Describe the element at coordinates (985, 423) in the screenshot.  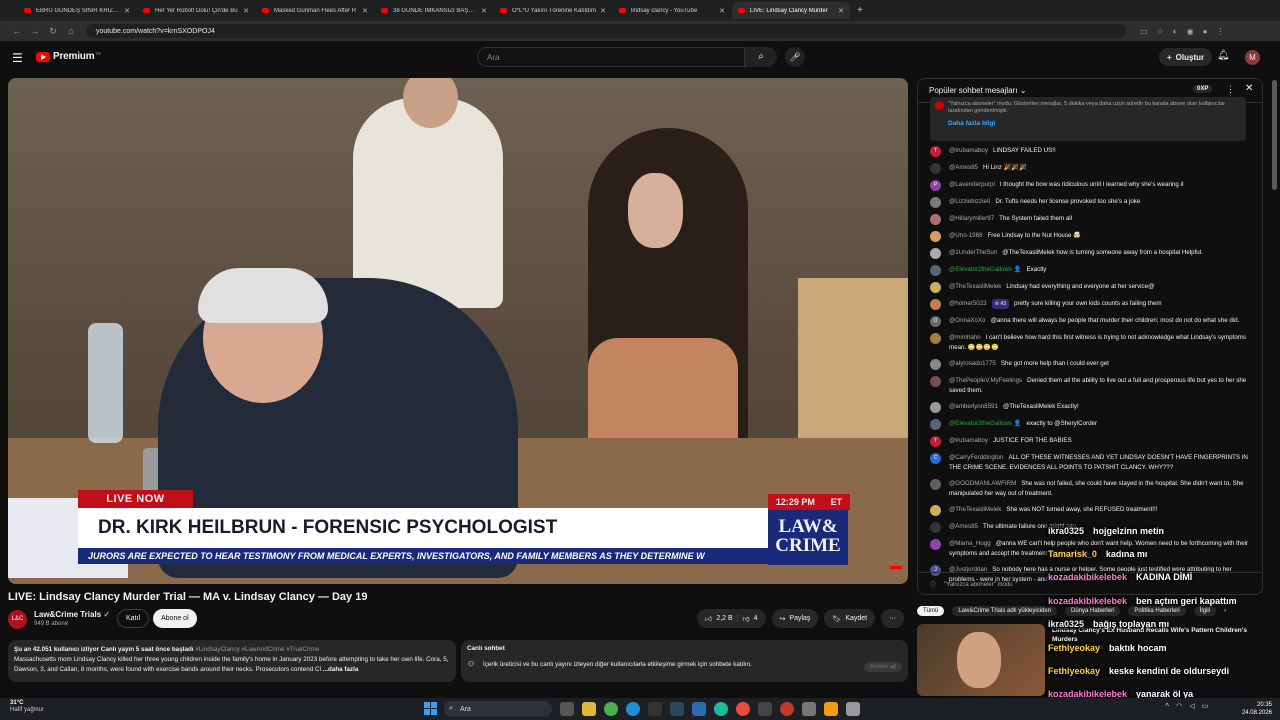
I see `chat-author-name: @Elevator2theGallows 👤` at that location.